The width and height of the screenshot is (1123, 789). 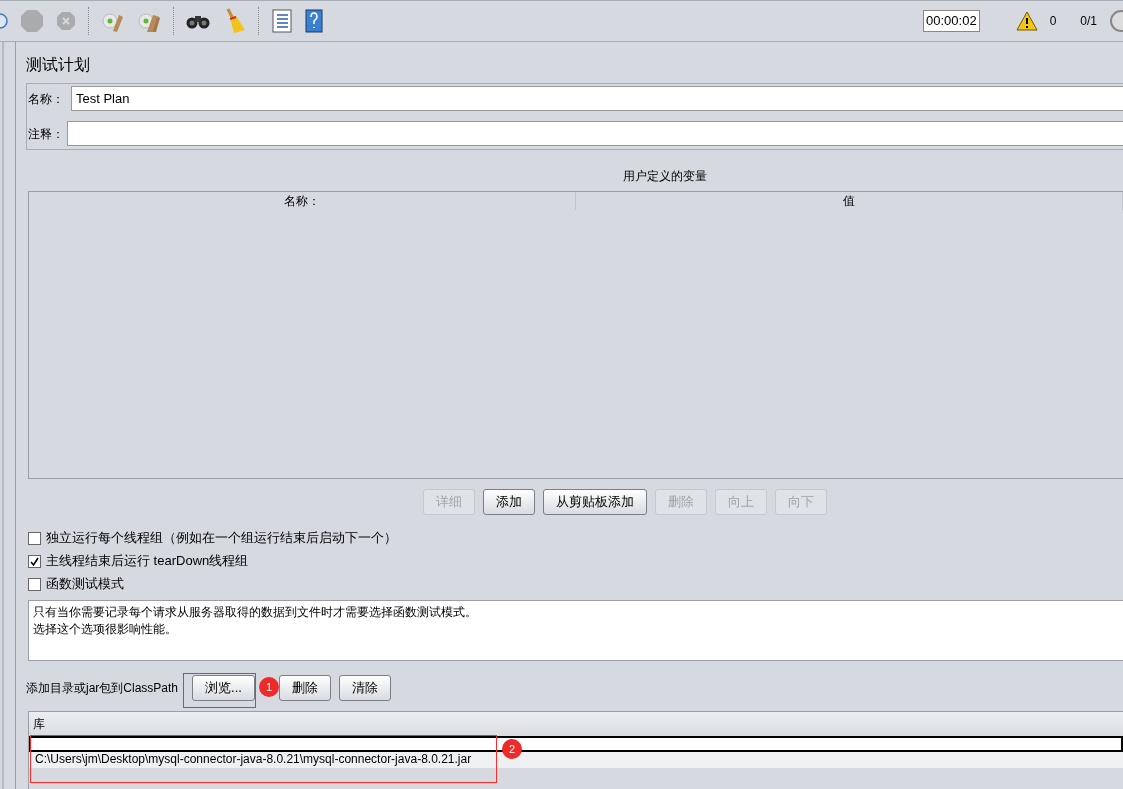 What do you see at coordinates (576, 744) in the screenshot?
I see `table-row` at bounding box center [576, 744].